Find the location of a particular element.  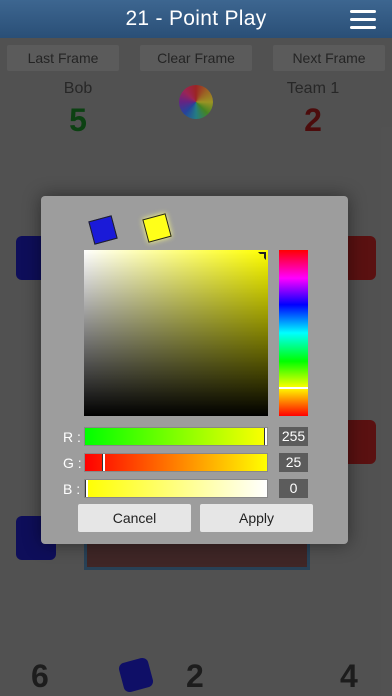

green-value-field: 25 is located at coordinates (293, 462).